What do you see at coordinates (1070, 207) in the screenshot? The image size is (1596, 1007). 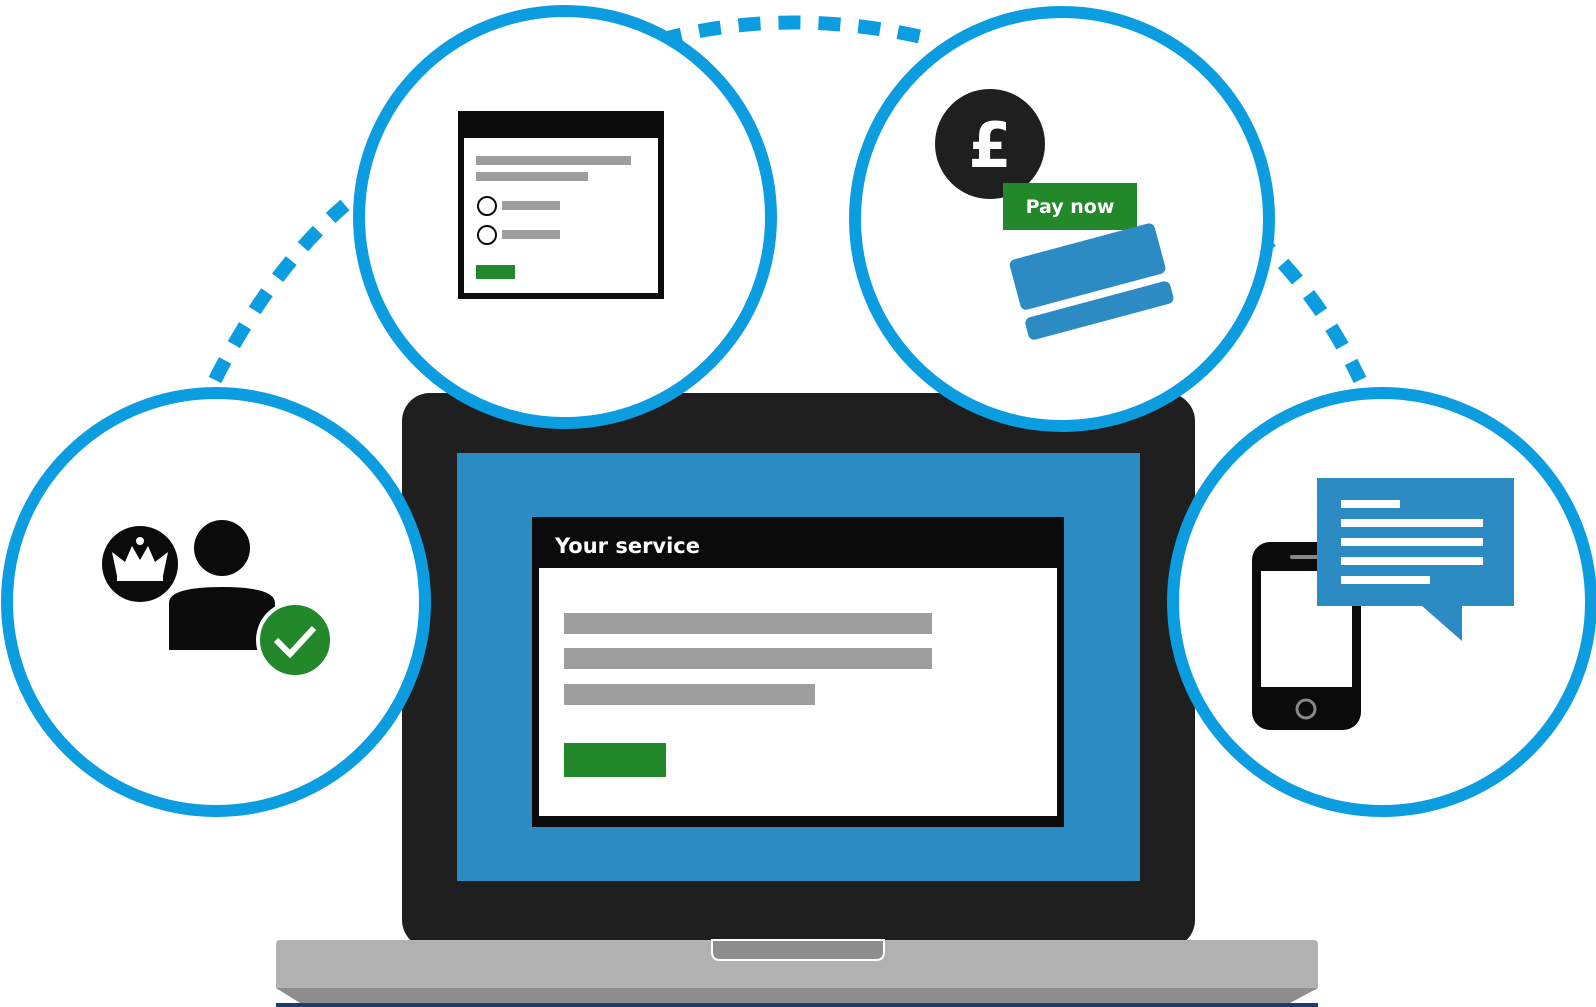 I see `pay-now-label: Pay now` at bounding box center [1070, 207].